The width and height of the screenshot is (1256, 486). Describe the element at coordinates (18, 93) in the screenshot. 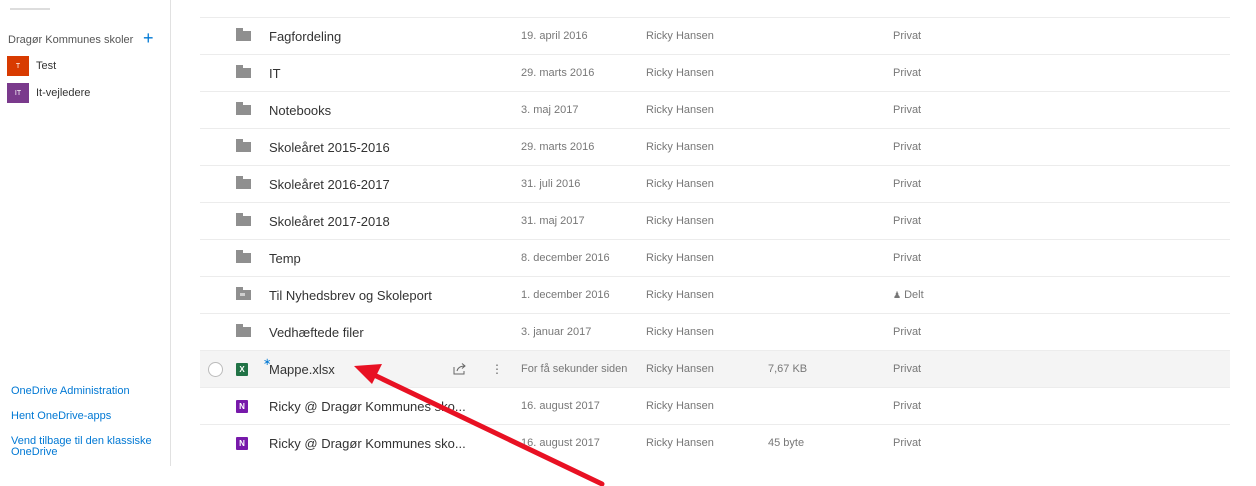

I see `group-avatar: IT` at that location.